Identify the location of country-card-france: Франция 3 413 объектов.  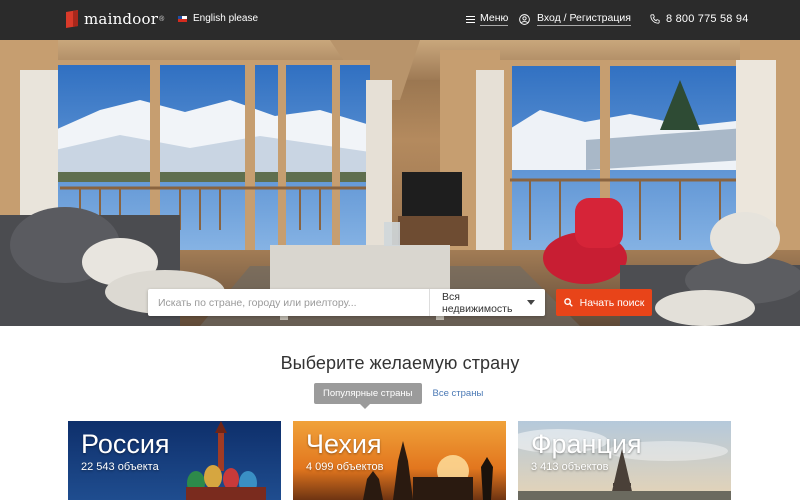
(624, 460).